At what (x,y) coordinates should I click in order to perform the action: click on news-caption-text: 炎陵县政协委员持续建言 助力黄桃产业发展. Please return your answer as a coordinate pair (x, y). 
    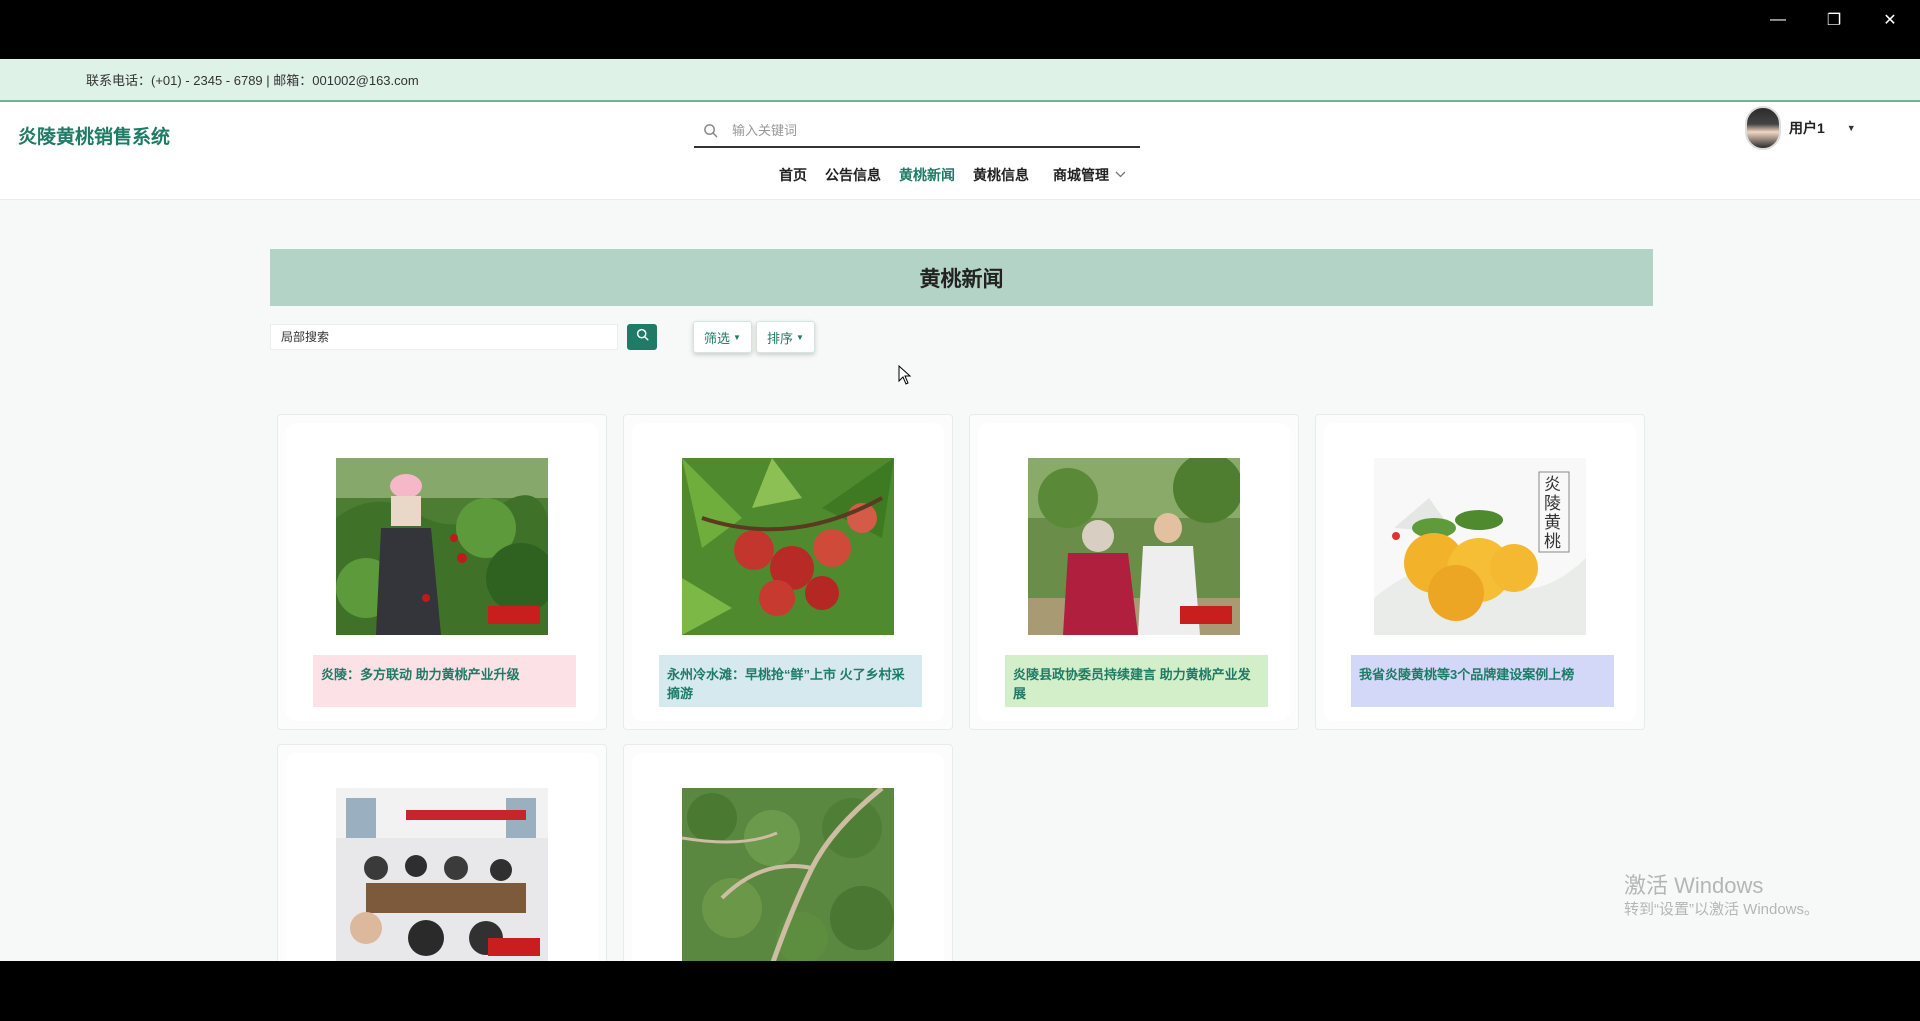
    Looking at the image, I should click on (1132, 684).